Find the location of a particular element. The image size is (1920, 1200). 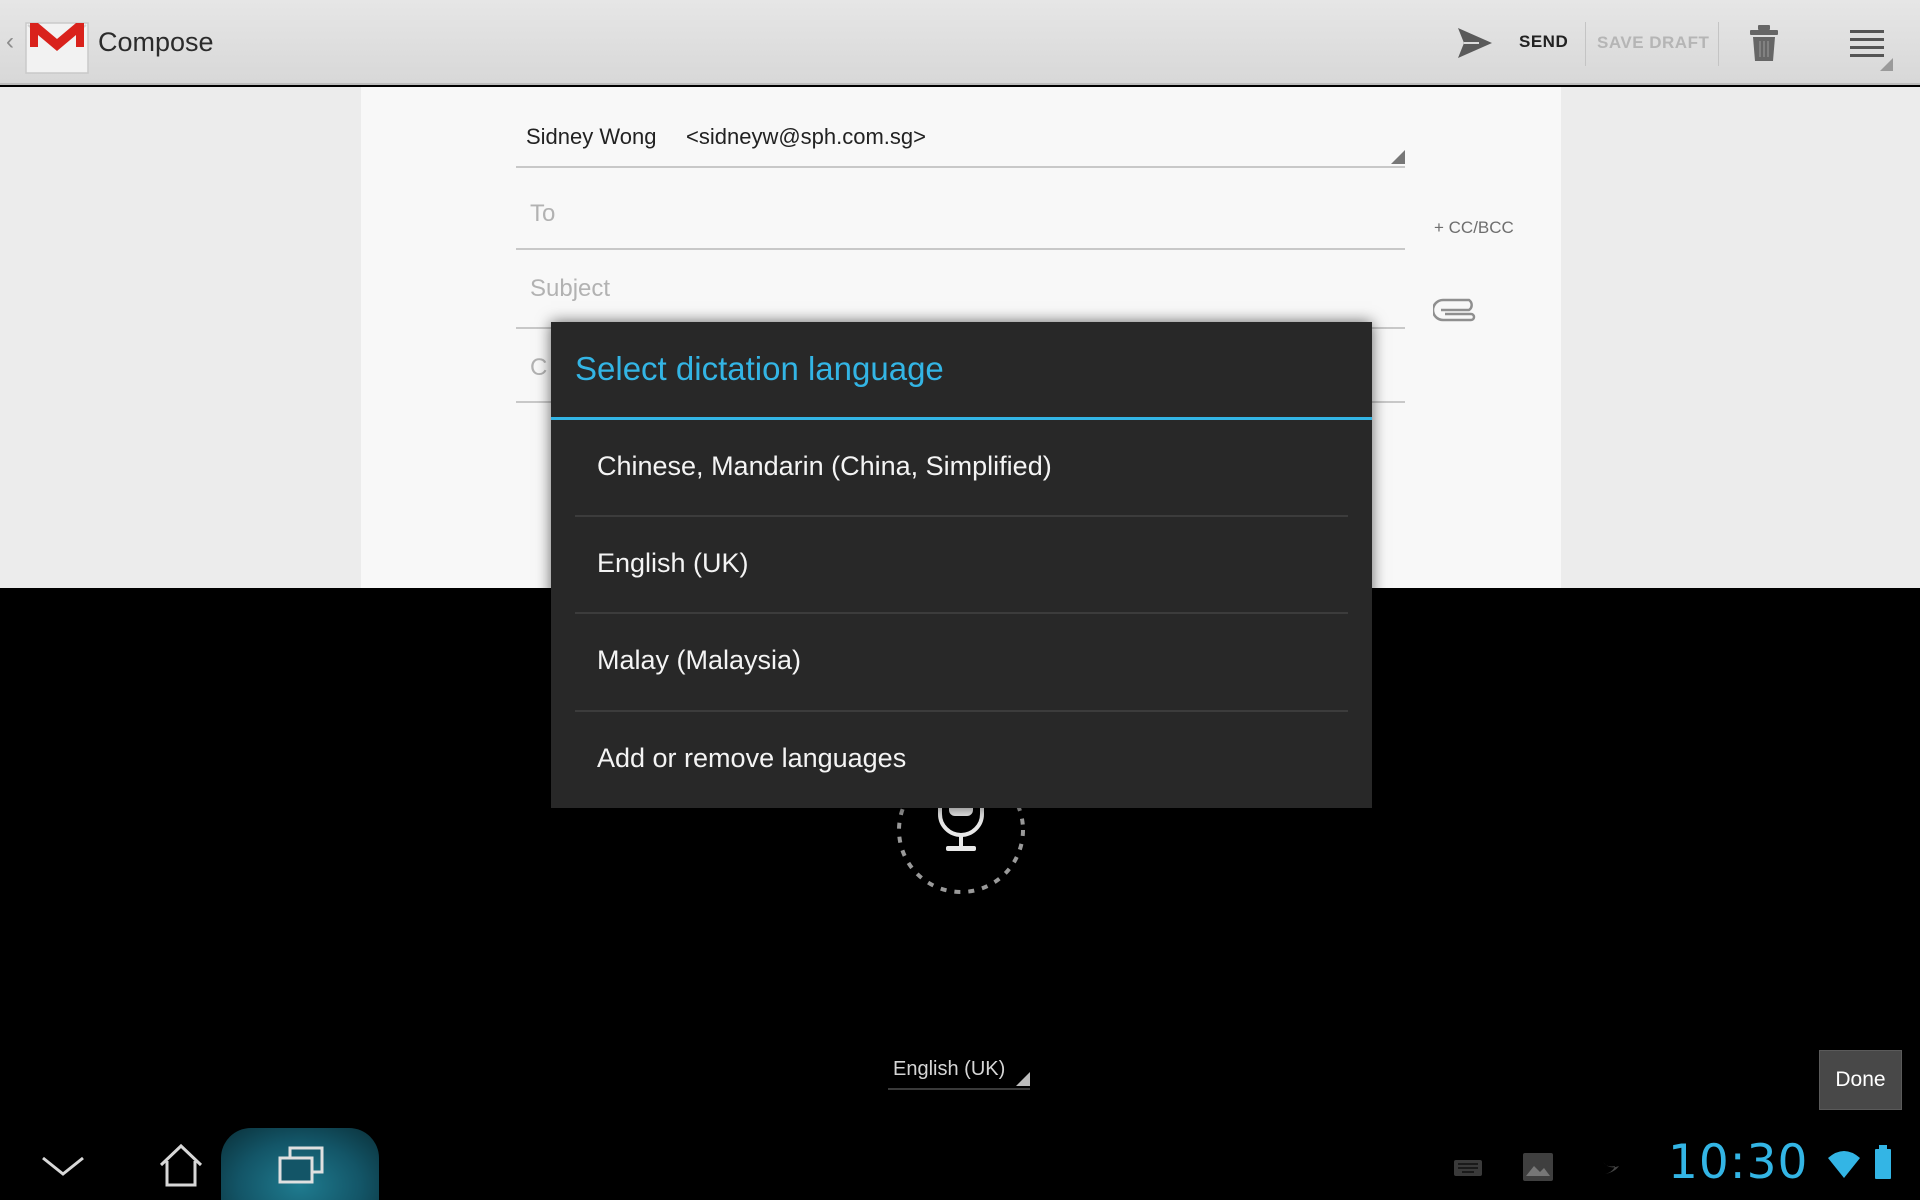

attach-icon is located at coordinates (1456, 310).